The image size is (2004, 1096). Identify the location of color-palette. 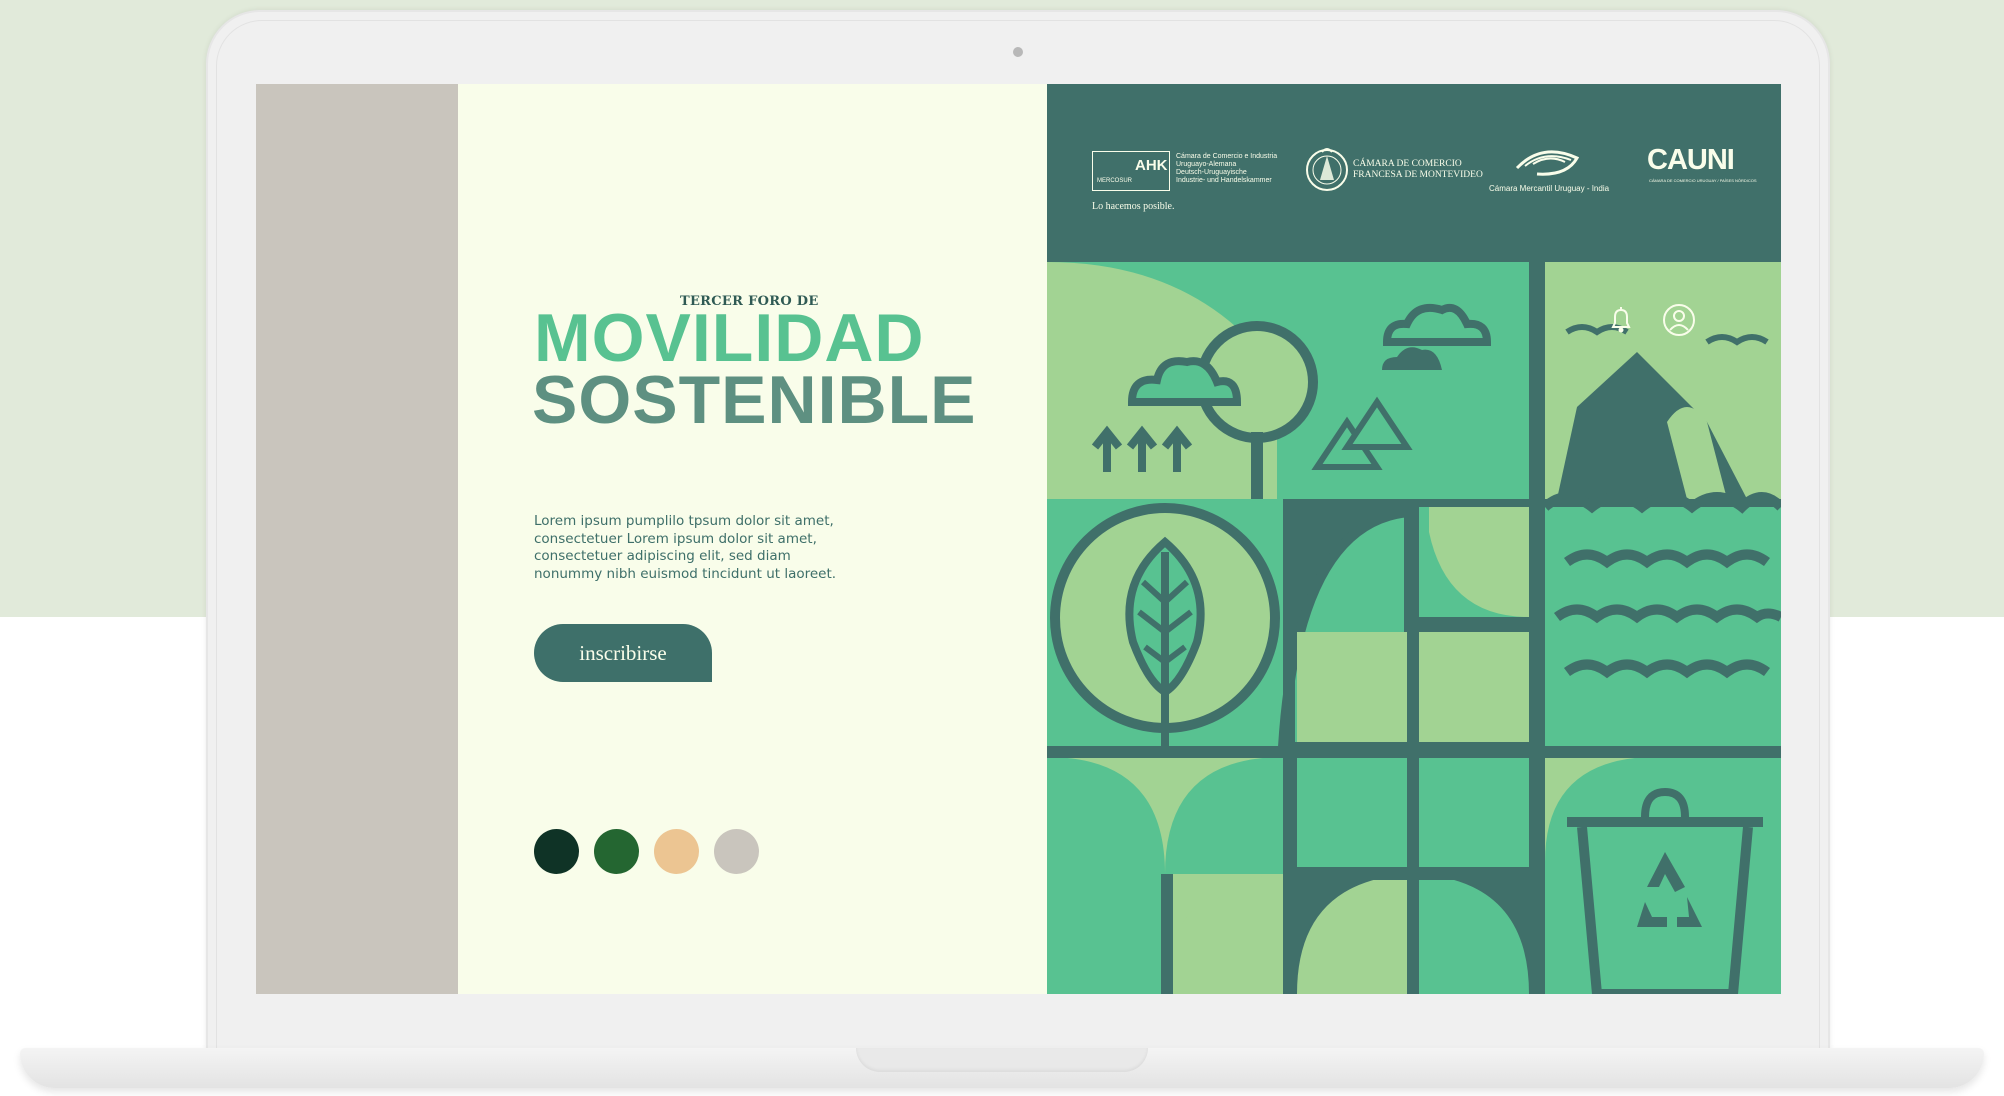
(646, 851).